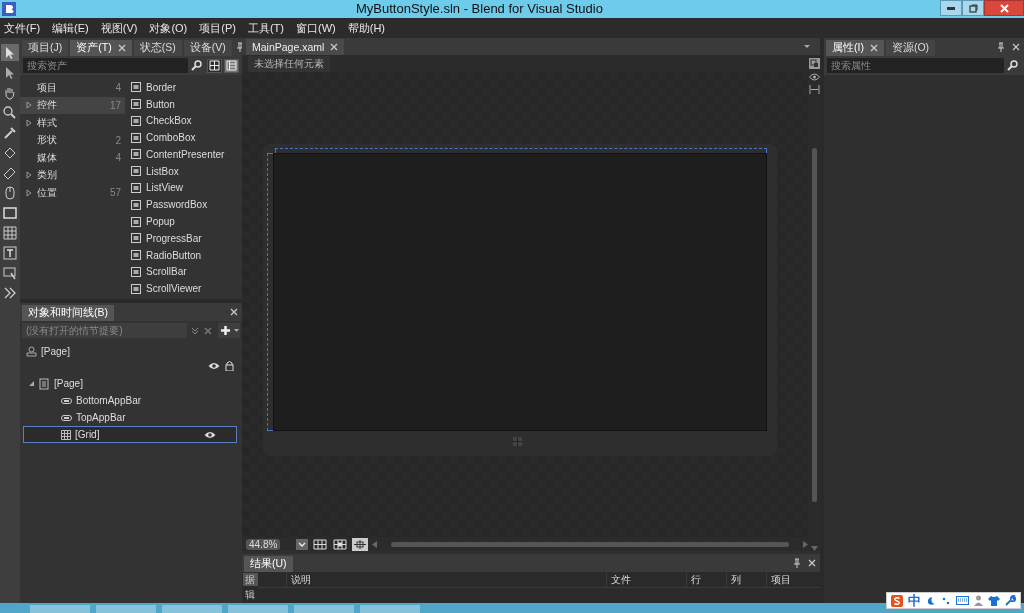 The height and width of the screenshot is (613, 1024). Describe the element at coordinates (250, 579) in the screenshot. I see `side-tab: 据` at that location.